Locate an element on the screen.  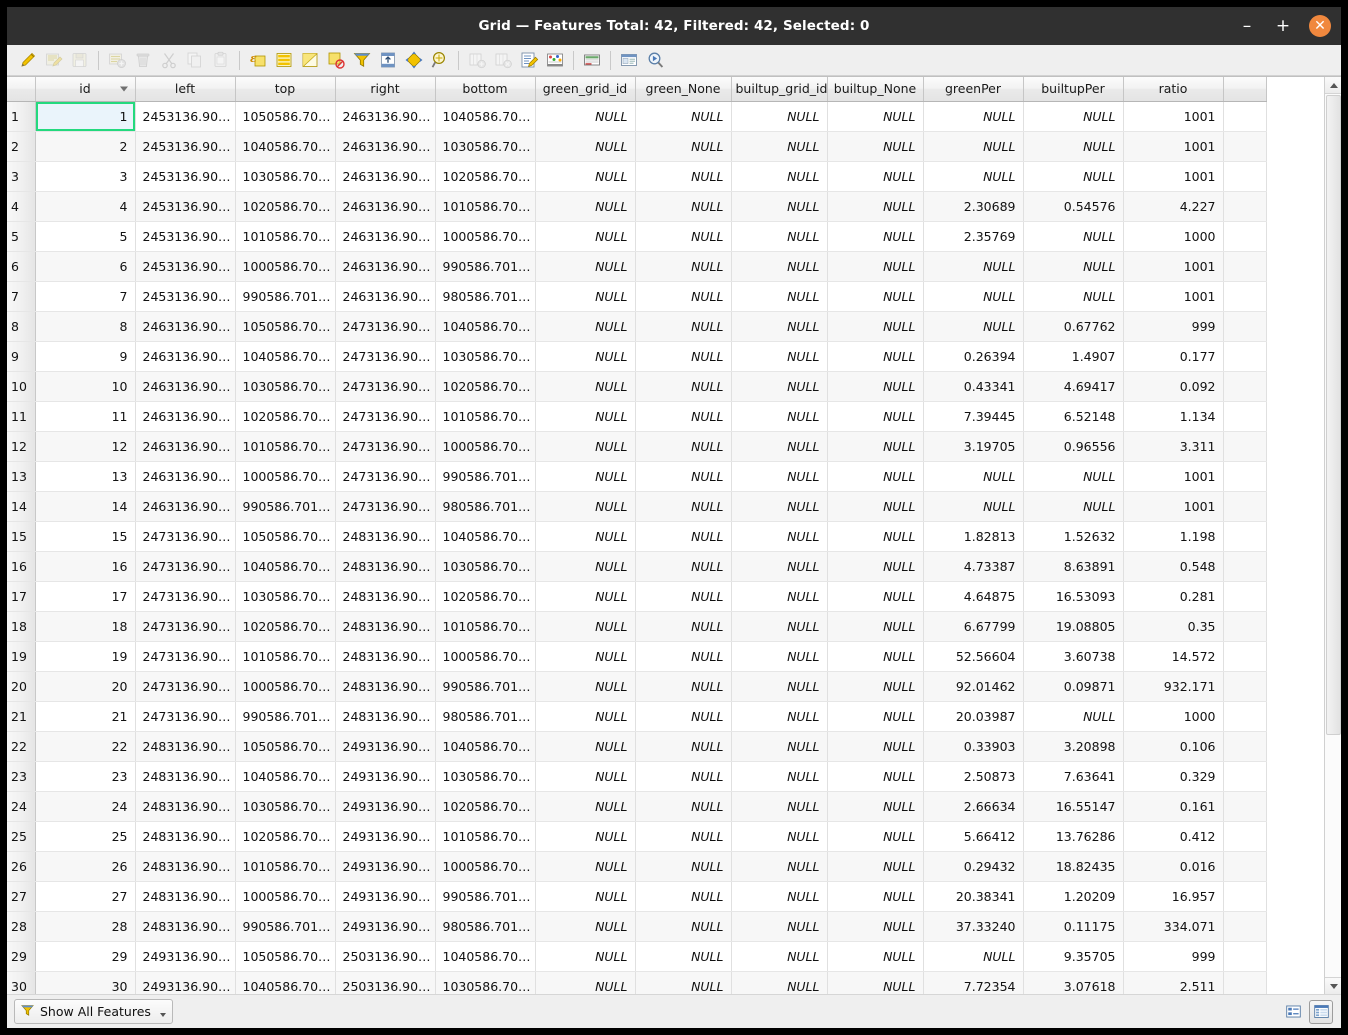
cell-id: 20 is located at coordinates (85, 686).